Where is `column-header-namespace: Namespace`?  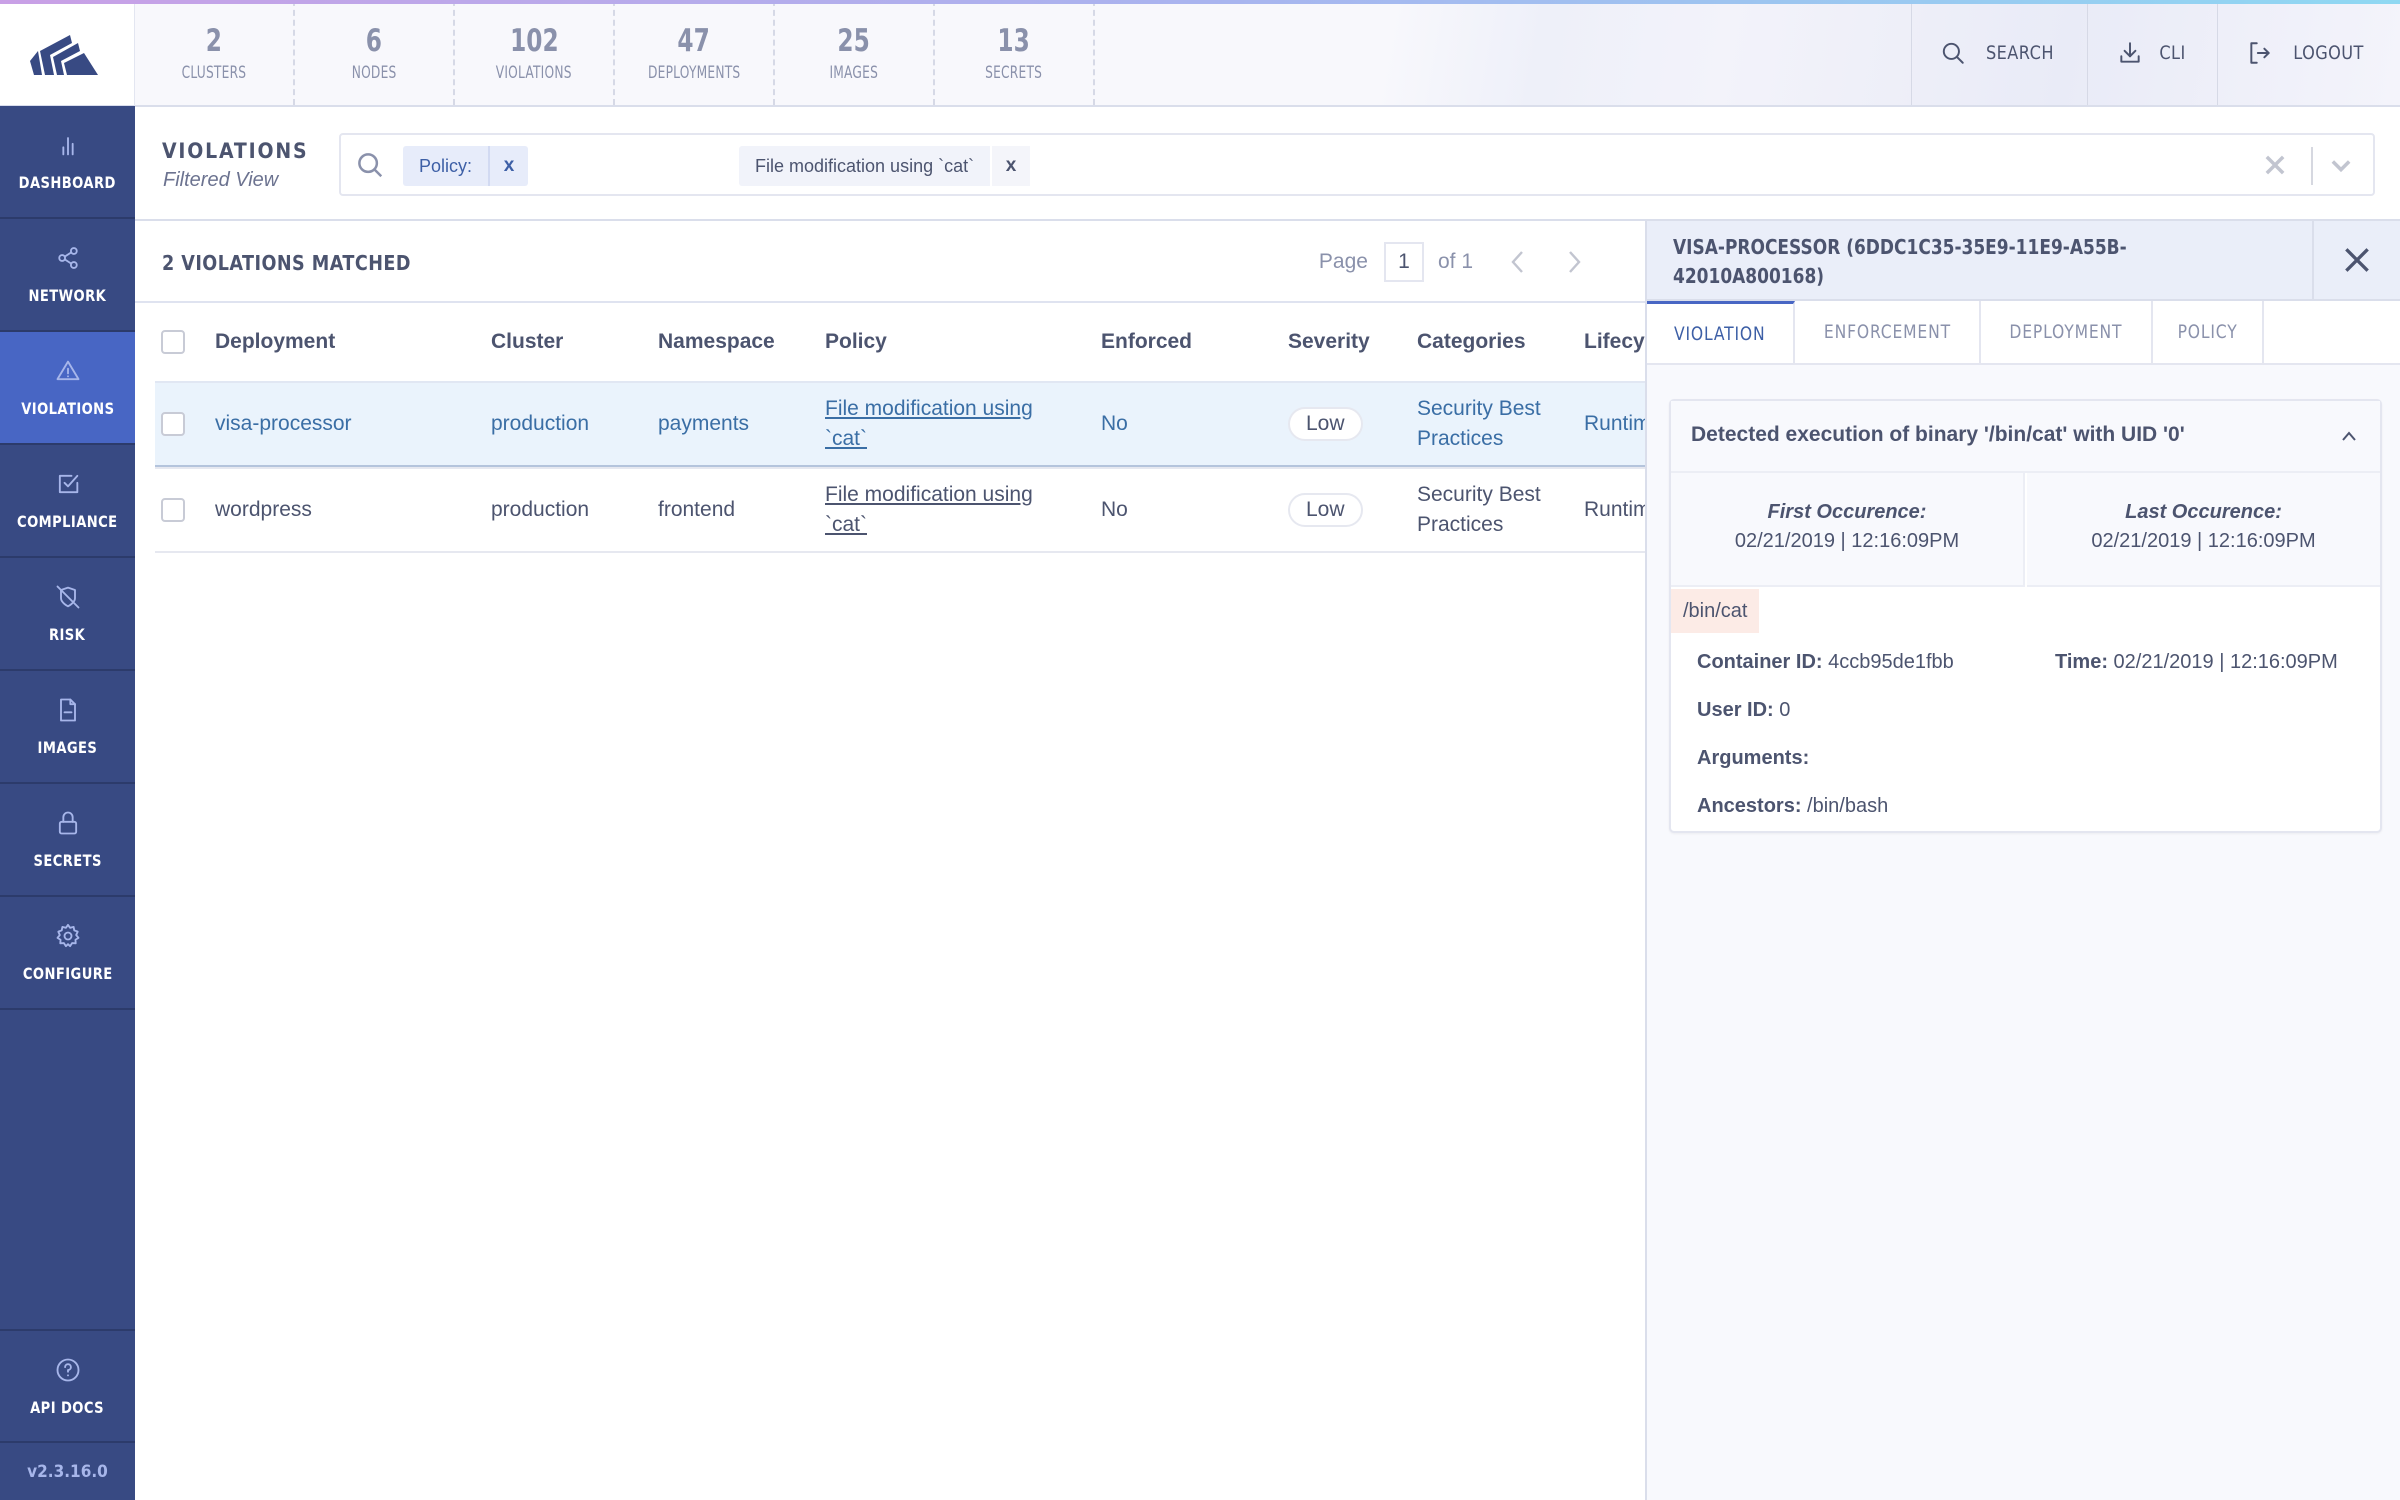
column-header-namespace: Namespace is located at coordinates (716, 342).